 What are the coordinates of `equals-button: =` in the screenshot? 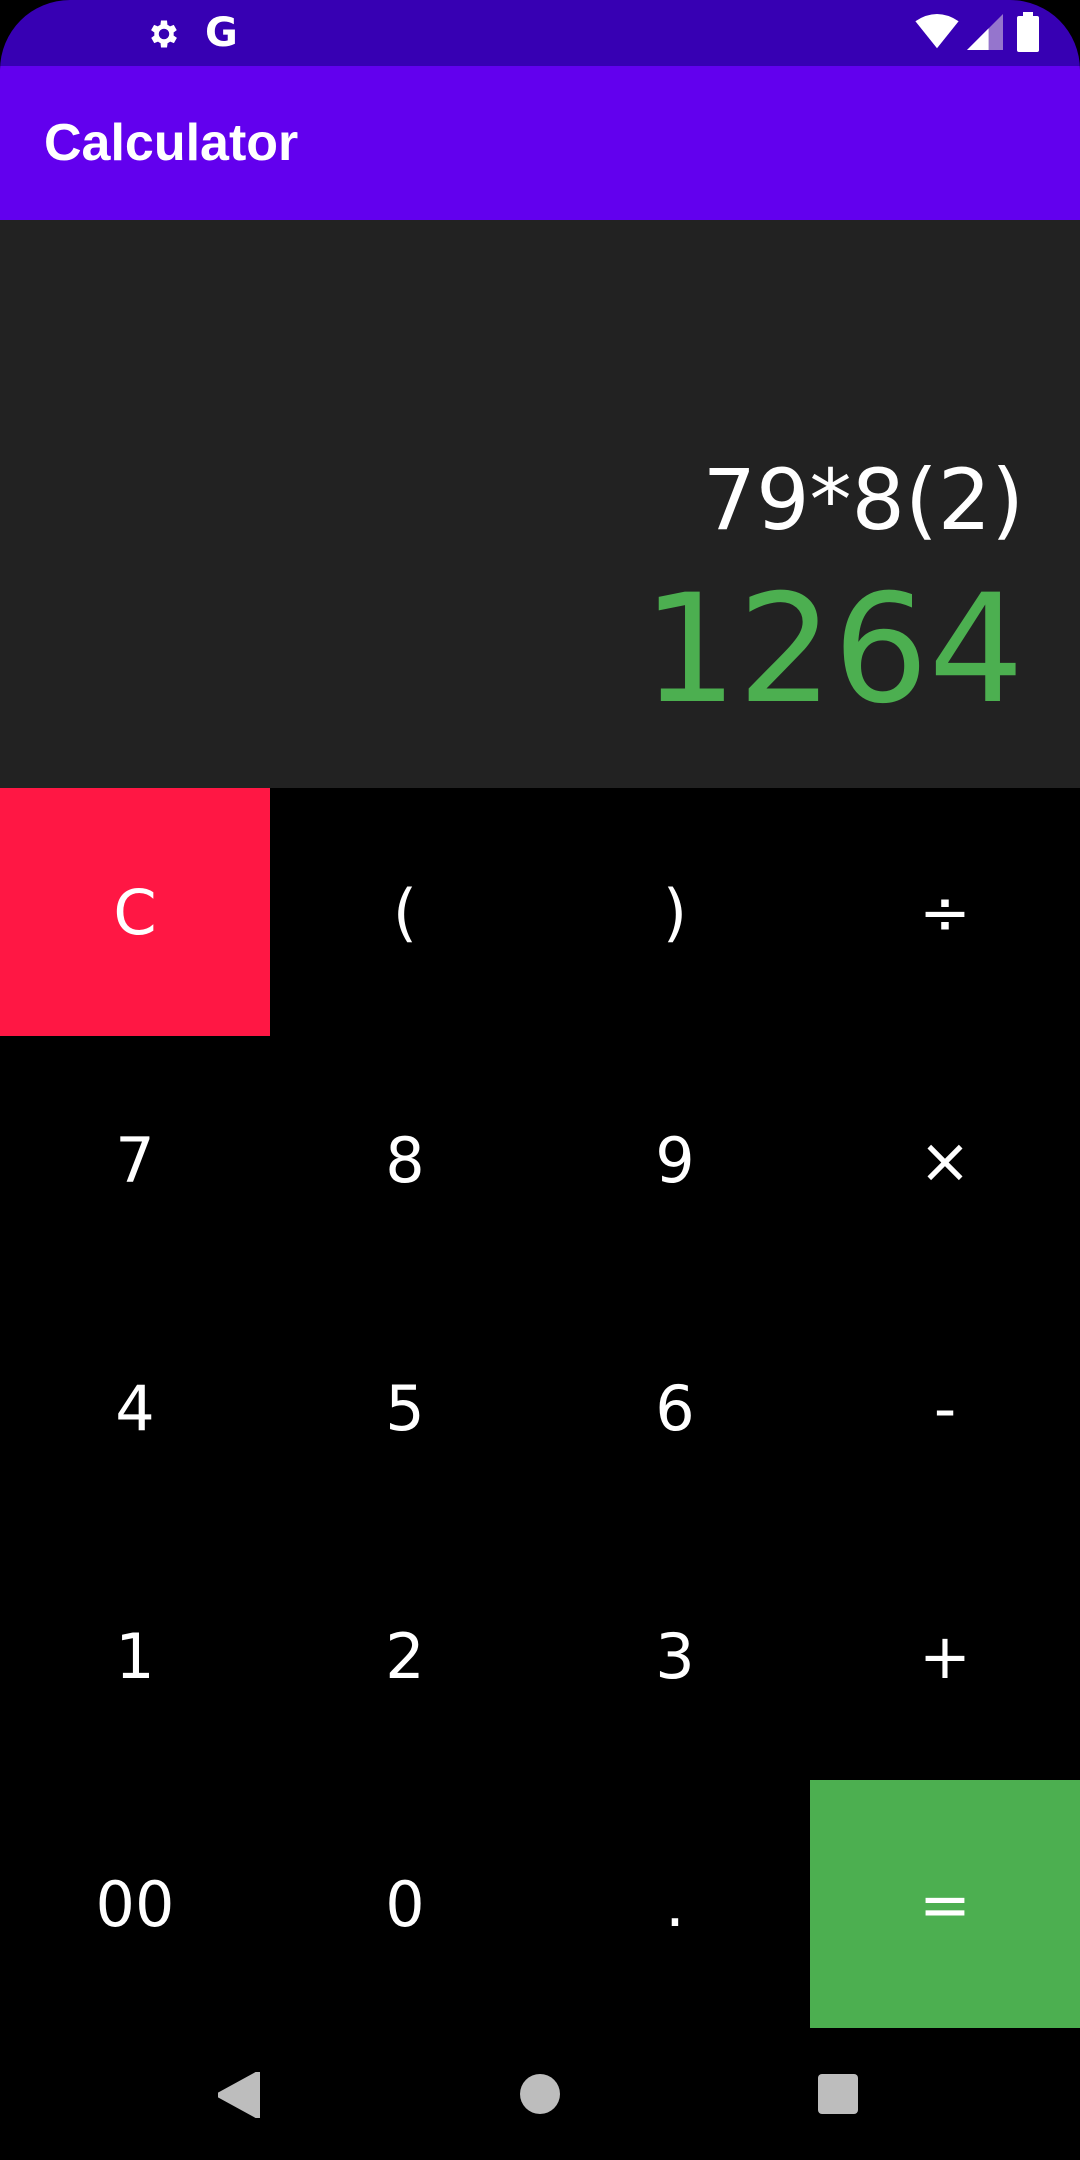 It's located at (945, 1904).